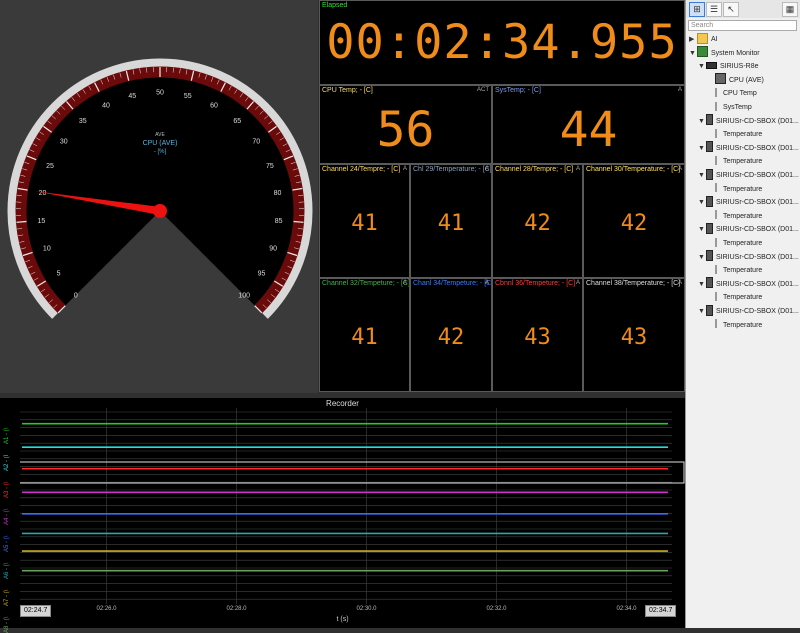 Image resolution: width=800 pixels, height=633 pixels. I want to click on tree-item: CPU Temp, so click(732, 93).